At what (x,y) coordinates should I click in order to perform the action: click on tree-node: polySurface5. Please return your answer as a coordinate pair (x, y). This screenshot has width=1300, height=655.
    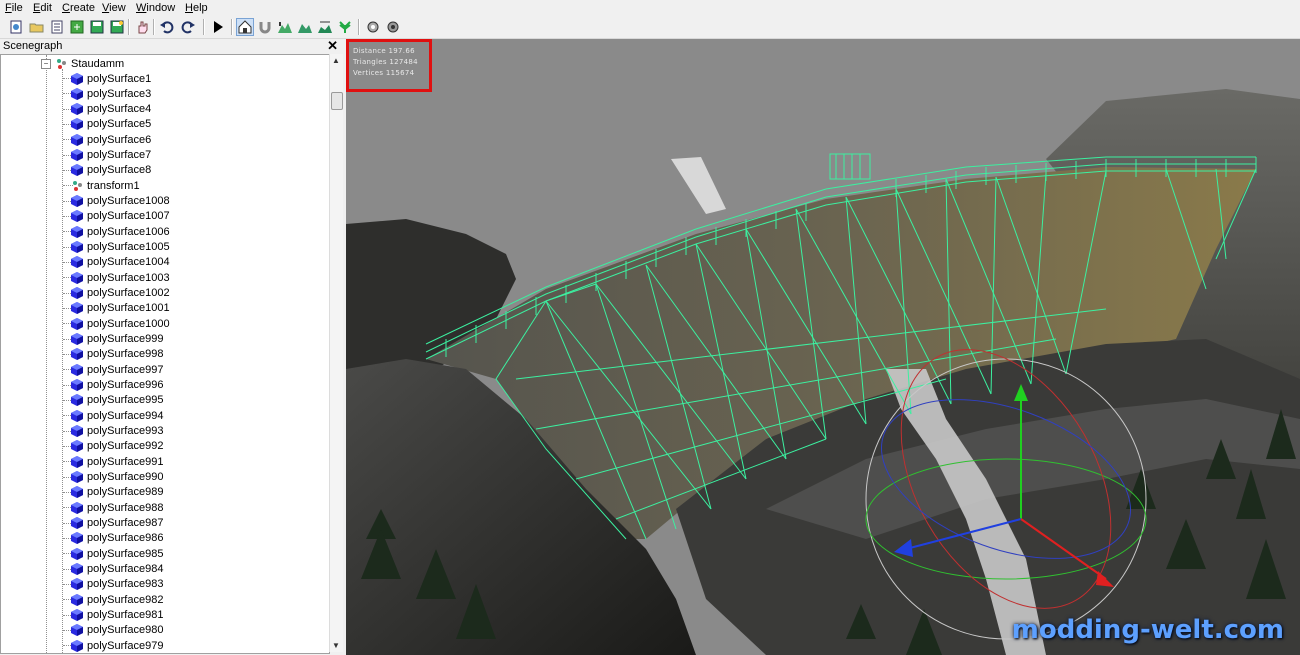
    Looking at the image, I should click on (111, 124).